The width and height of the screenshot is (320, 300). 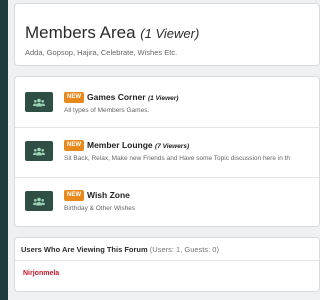 I want to click on forum-title: Games Corner (1 Viewer), so click(x=132, y=97).